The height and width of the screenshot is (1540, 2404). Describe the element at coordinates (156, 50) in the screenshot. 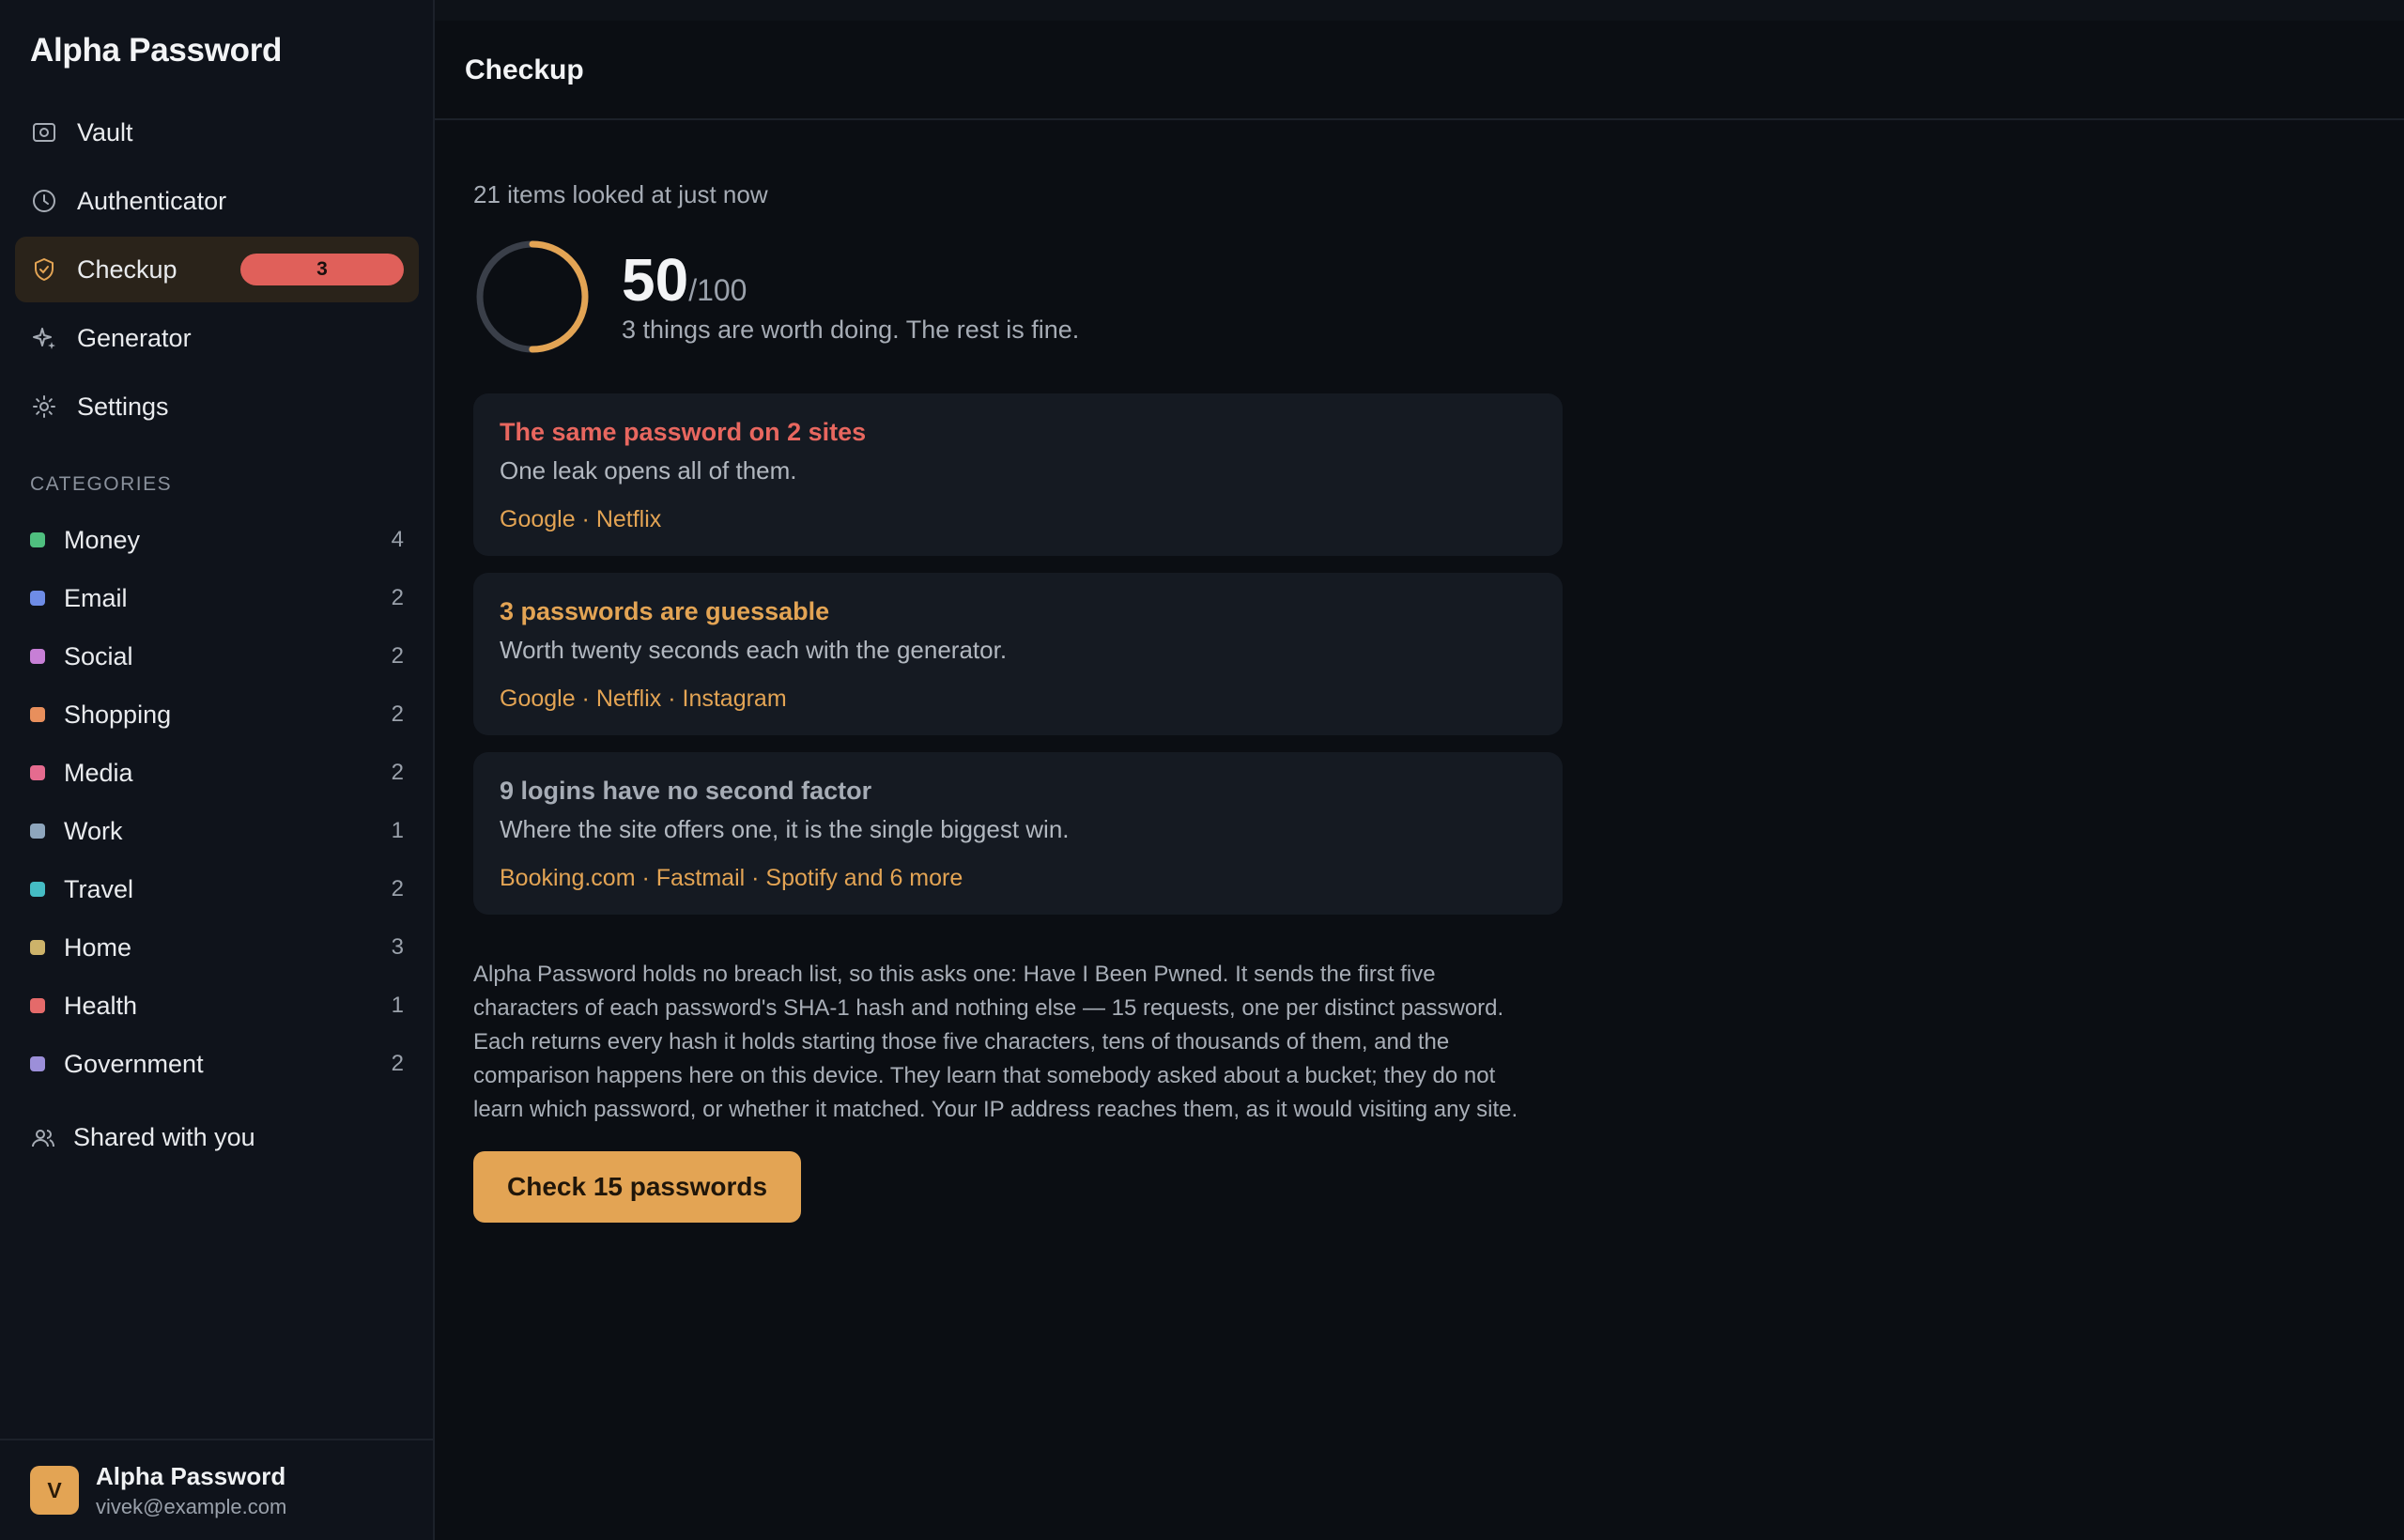

I see `app-title: Alpha Password` at that location.